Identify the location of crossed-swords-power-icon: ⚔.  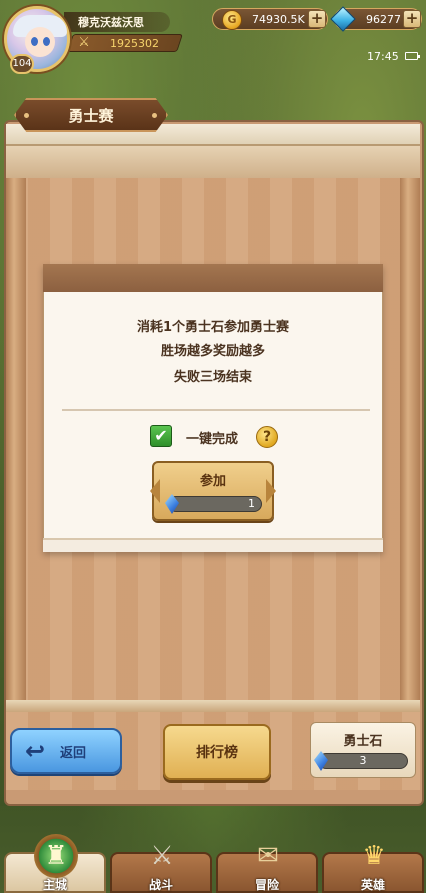
(84, 42).